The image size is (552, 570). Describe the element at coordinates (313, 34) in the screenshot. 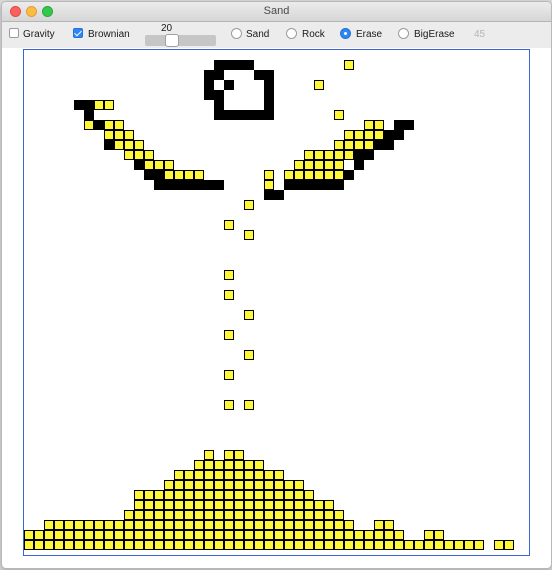

I see `rock-label: Rock` at that location.